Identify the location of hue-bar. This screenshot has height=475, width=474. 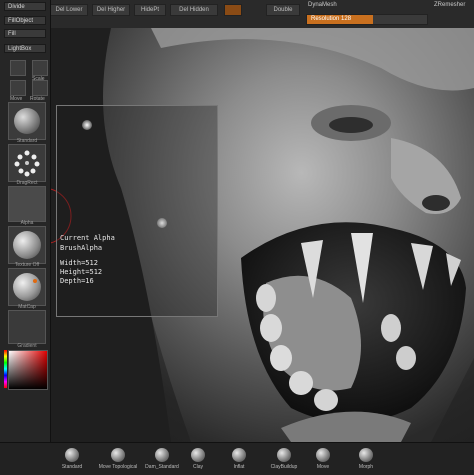
(5, 369).